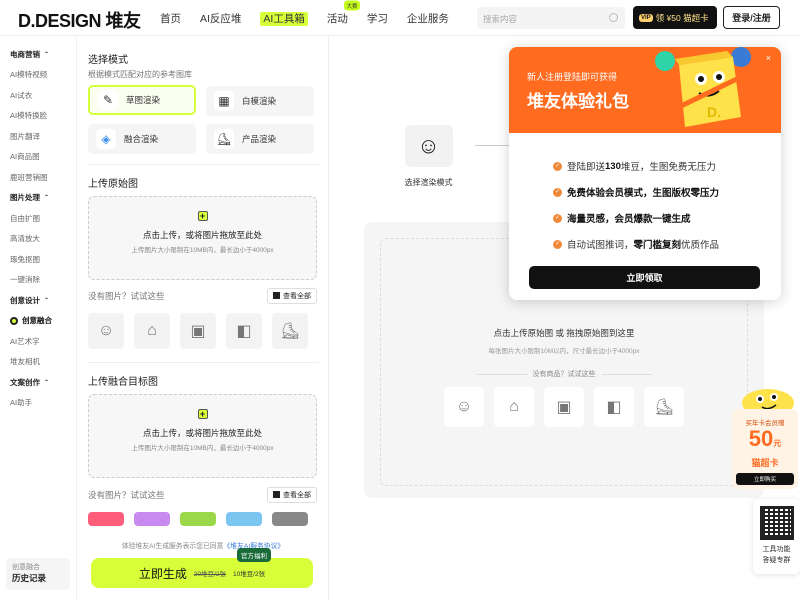 This screenshot has height=600, width=800. Describe the element at coordinates (764, 437) in the screenshot. I see `annual-card-promo: 买年卡会员赠 50元 猫超卡 立即购买` at that location.